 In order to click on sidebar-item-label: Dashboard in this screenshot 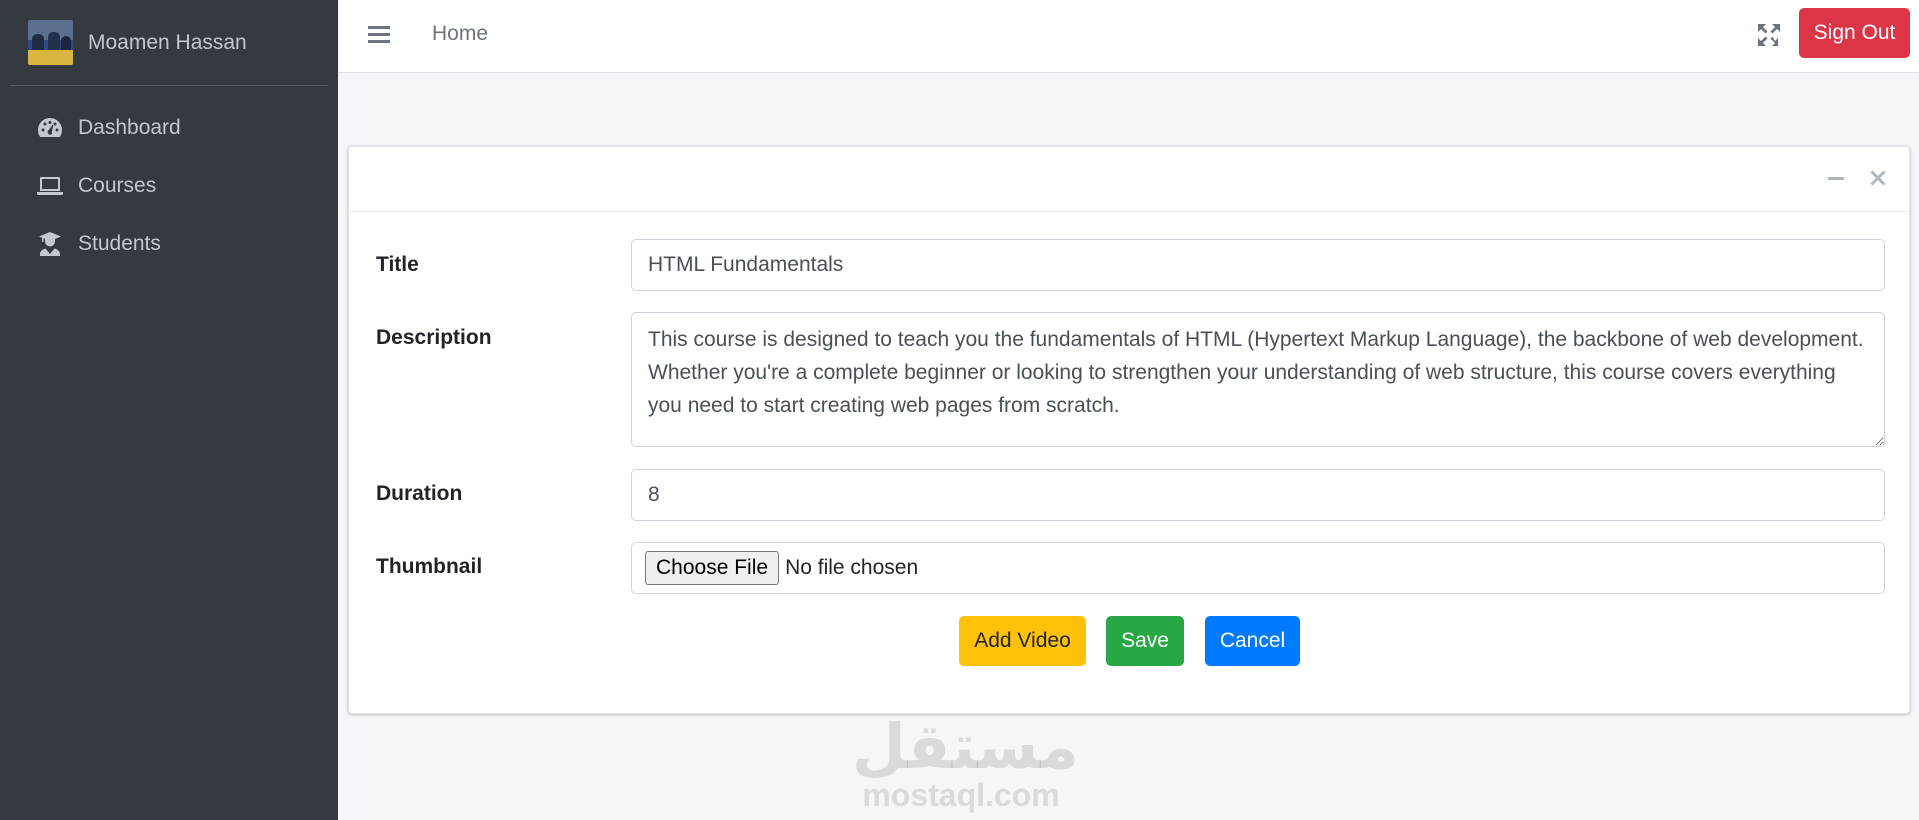, I will do `click(129, 127)`.